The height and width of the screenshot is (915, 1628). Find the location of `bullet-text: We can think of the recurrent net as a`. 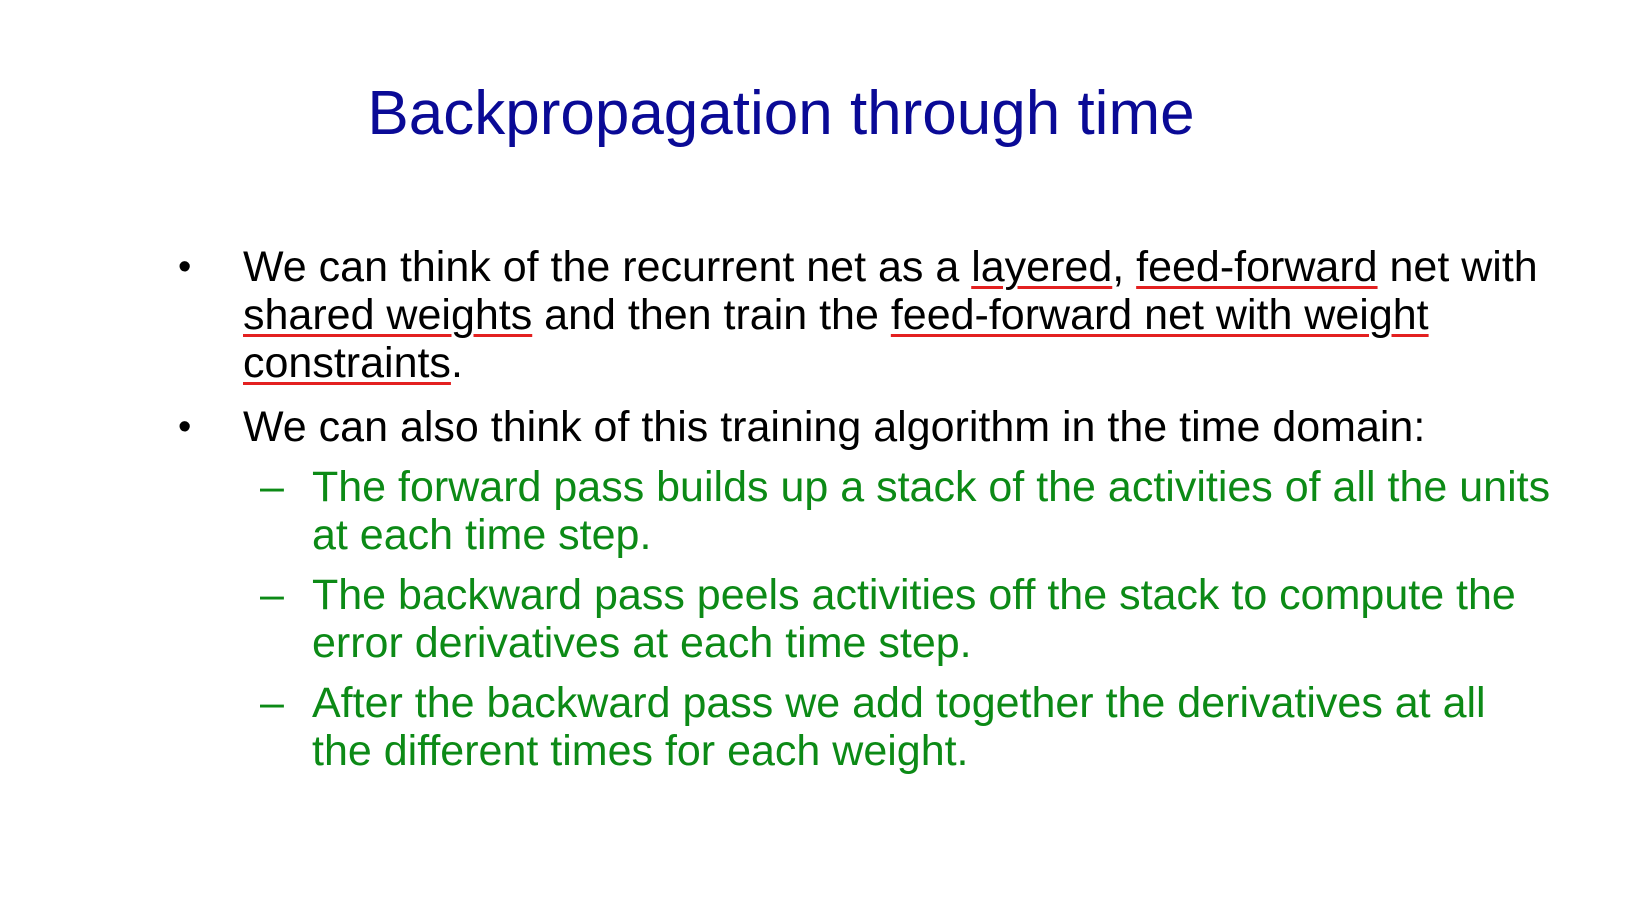

bullet-text: We can think of the recurrent net as a is located at coordinates (607, 267).